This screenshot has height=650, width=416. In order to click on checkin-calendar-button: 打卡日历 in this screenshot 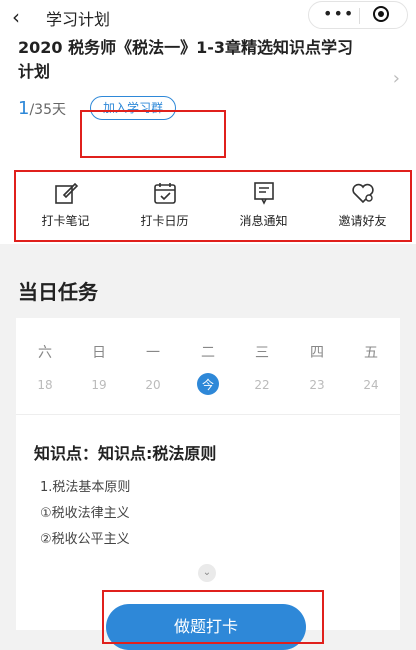, I will do `click(164, 202)`.